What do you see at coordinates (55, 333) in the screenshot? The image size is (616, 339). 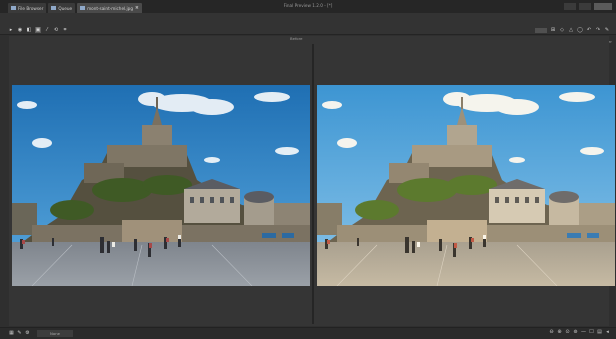 I see `preset-field: None` at bounding box center [55, 333].